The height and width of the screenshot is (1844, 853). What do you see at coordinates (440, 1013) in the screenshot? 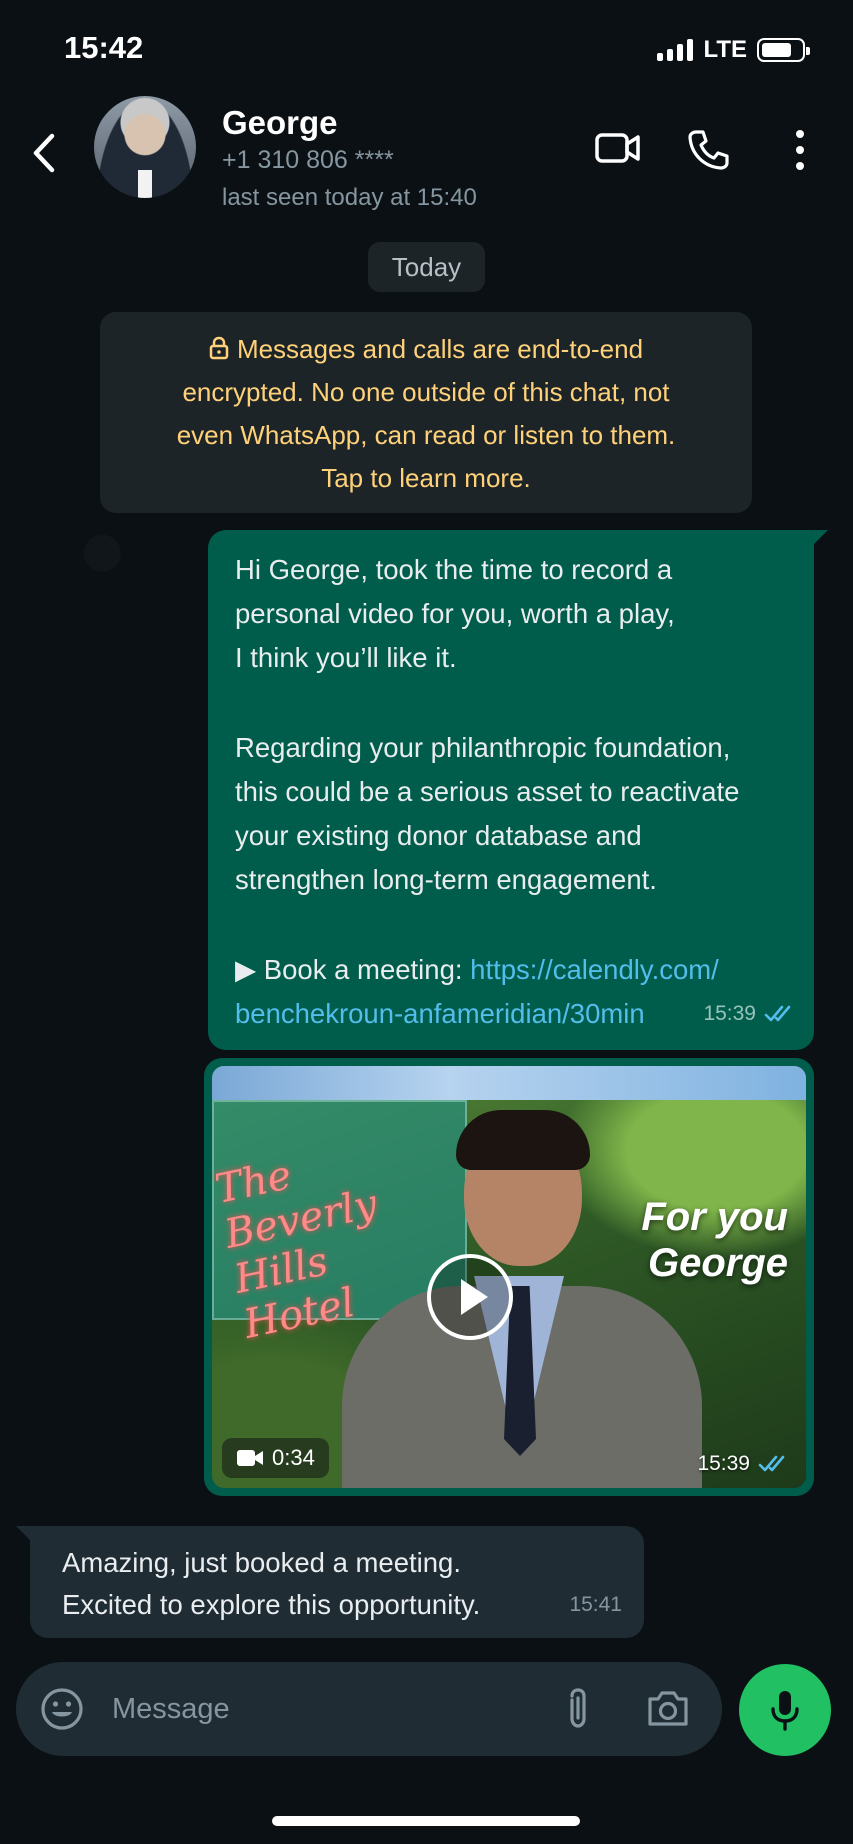
I see `calendly-link-continued: benchekroun-anfameridian/30min` at bounding box center [440, 1013].